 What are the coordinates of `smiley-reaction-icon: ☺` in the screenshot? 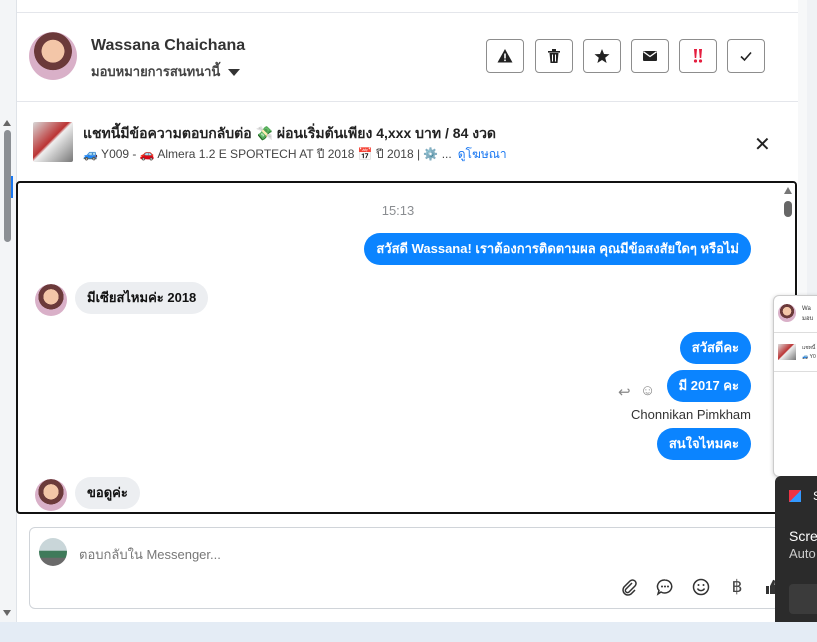 It's located at (647, 390).